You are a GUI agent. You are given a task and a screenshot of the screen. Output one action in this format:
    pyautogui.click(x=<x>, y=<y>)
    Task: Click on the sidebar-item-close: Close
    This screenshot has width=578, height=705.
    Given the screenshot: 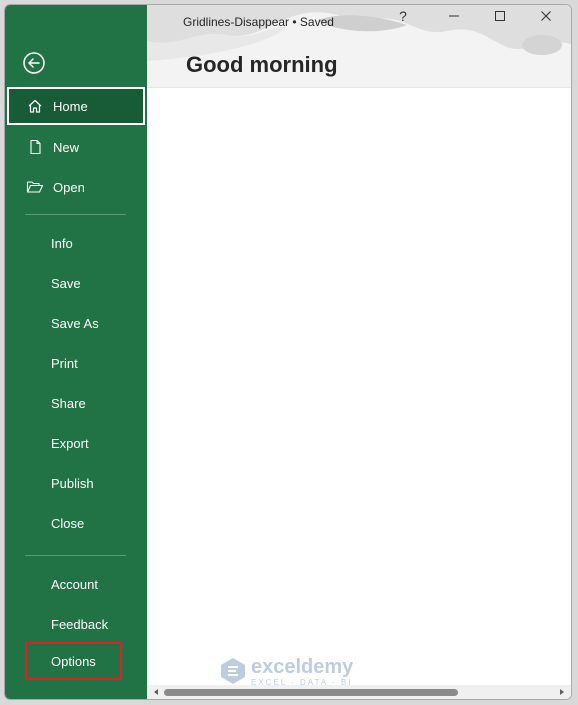 What is the action you would take?
    pyautogui.click(x=76, y=523)
    